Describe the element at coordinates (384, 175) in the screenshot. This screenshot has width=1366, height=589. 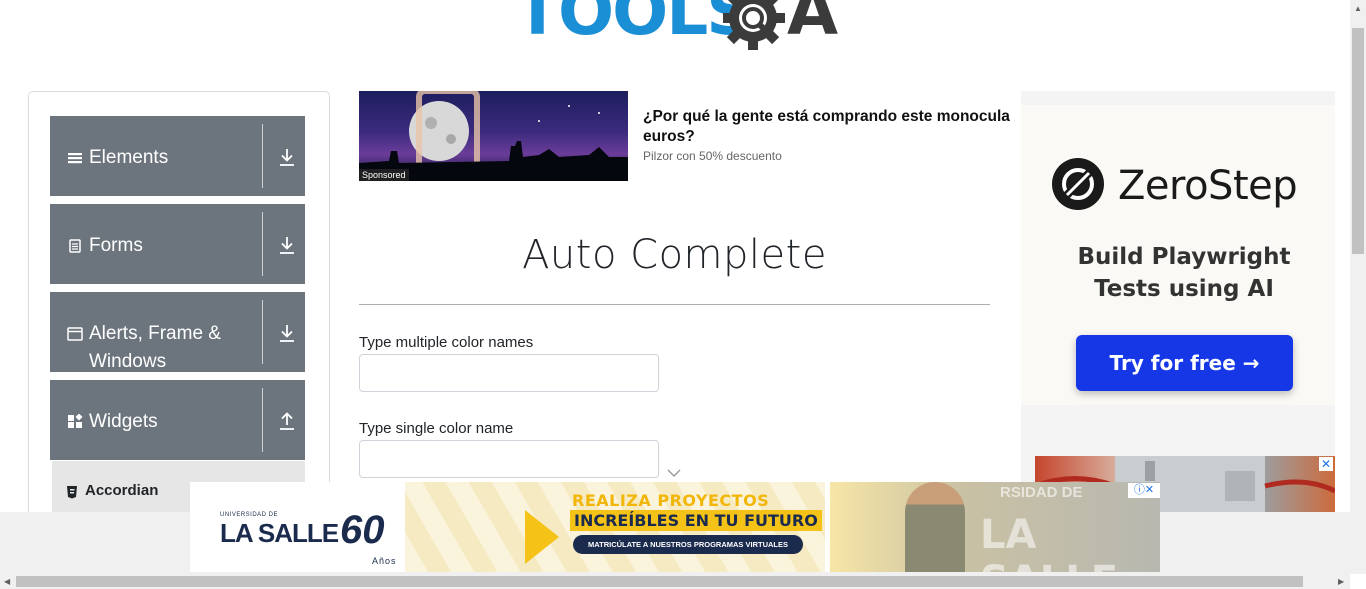
I see `sponsored-tag: Sponsored` at that location.